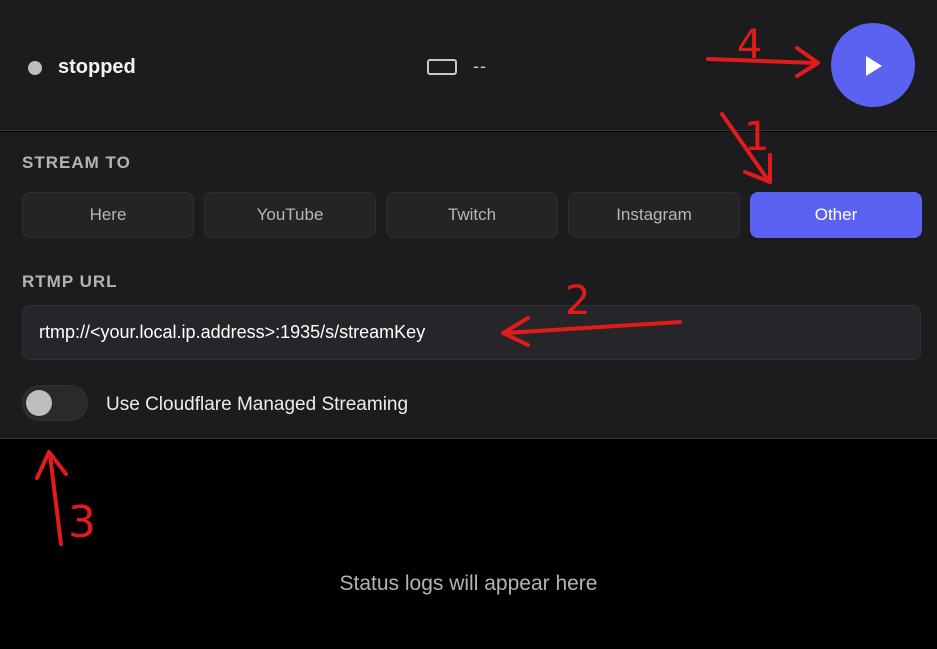 The height and width of the screenshot is (649, 937). I want to click on destination-youtube-button: YouTube, so click(290, 215).